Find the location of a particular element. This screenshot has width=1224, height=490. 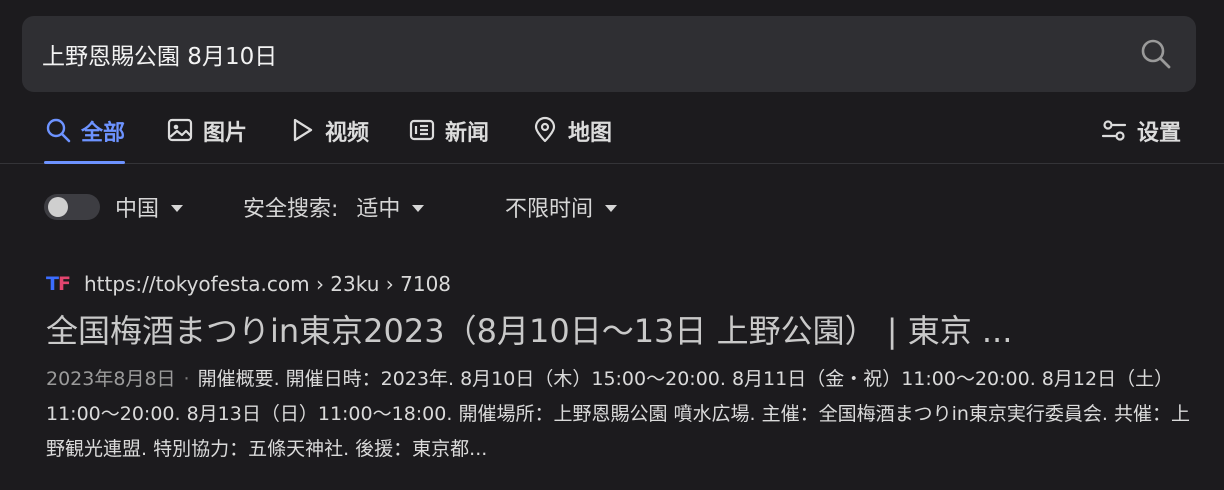

safe-search-filter: 安全搜索: 适中 is located at coordinates (334, 207).